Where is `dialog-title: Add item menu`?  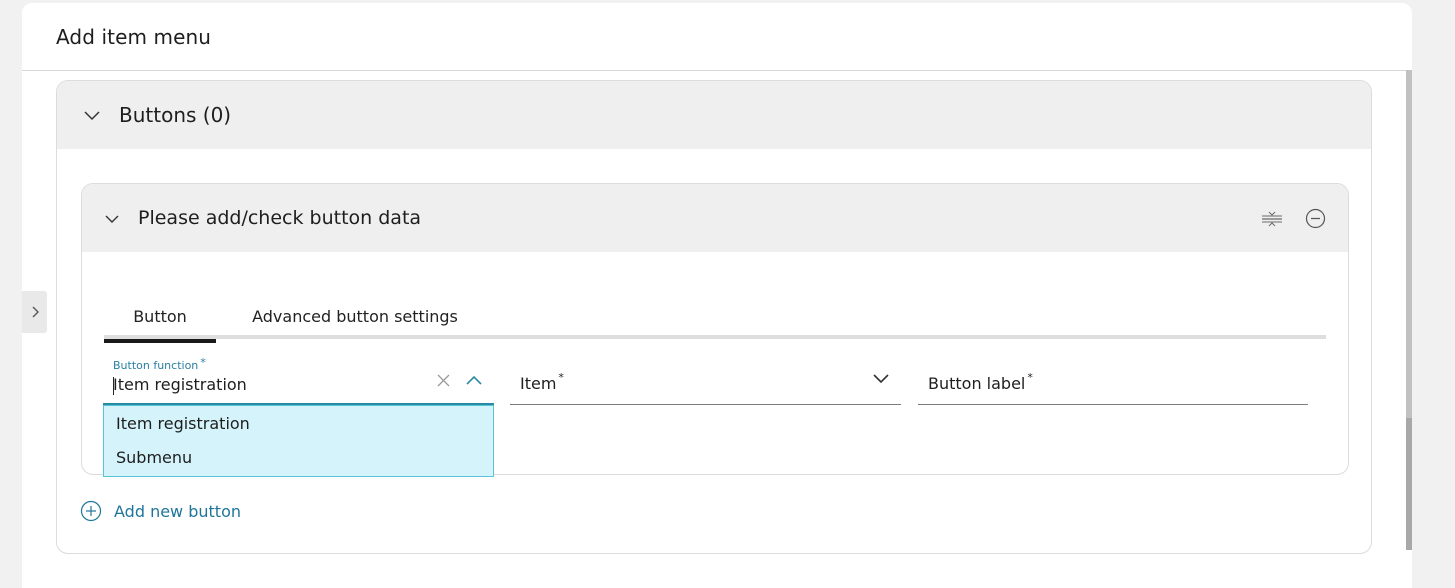
dialog-title: Add item menu is located at coordinates (134, 36).